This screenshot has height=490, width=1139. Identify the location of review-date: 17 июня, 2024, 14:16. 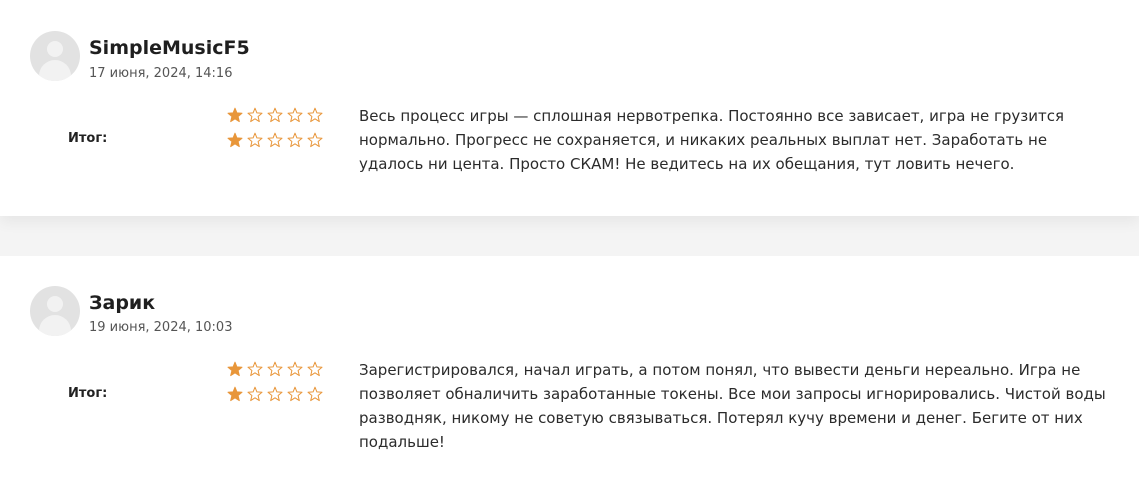
(161, 73).